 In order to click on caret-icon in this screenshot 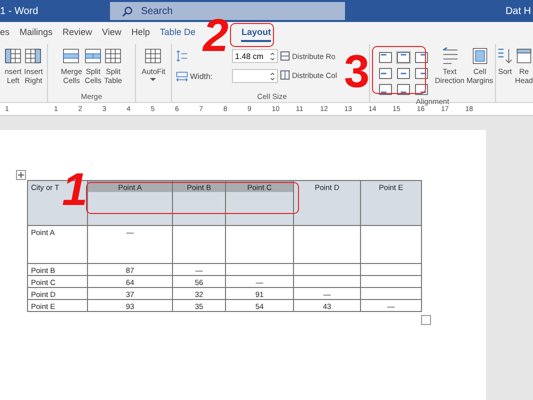, I will do `click(153, 79)`.